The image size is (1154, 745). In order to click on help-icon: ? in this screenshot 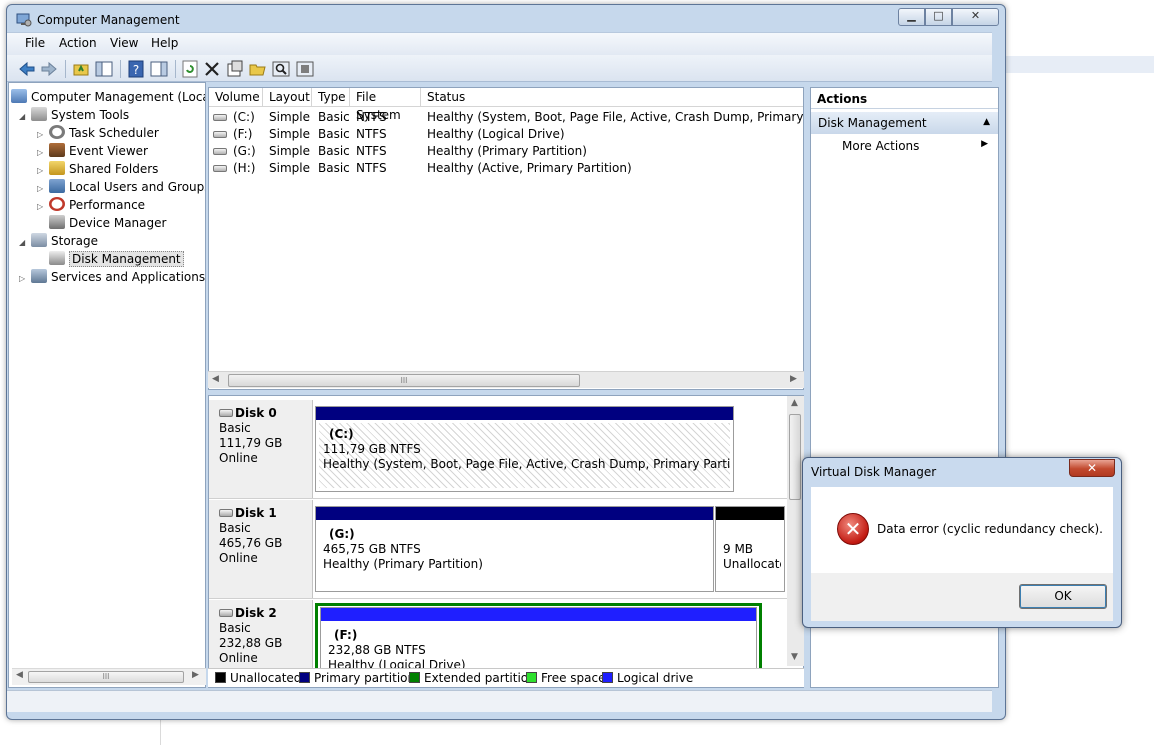, I will do `click(136, 69)`.